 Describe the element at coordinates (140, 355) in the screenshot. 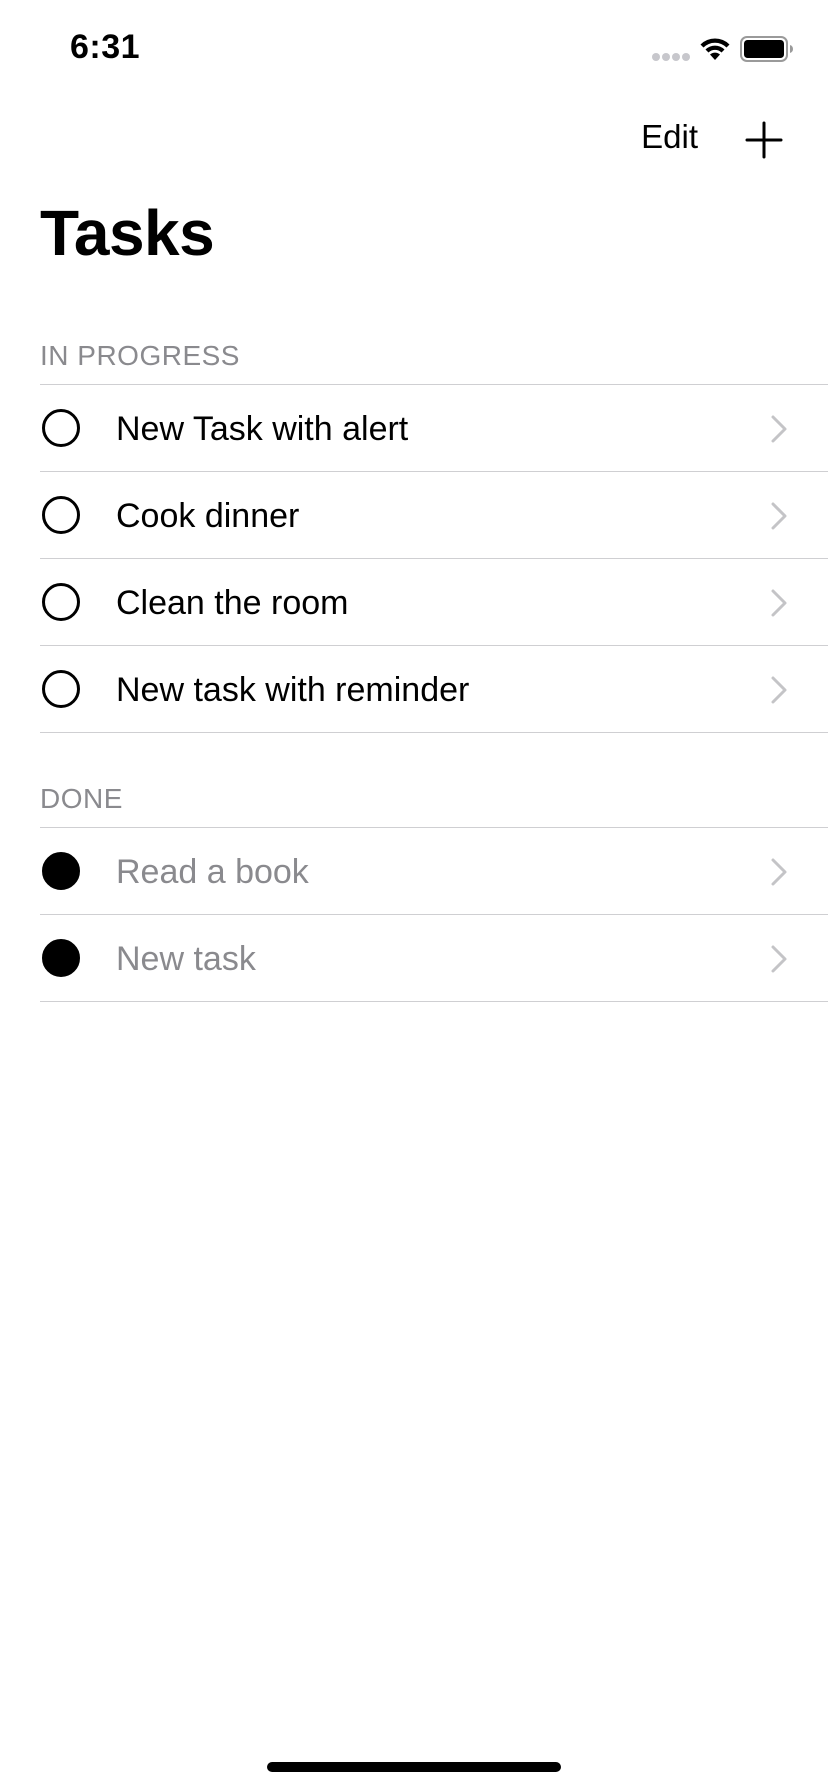

I see `section-header: IN PROGRESS` at that location.